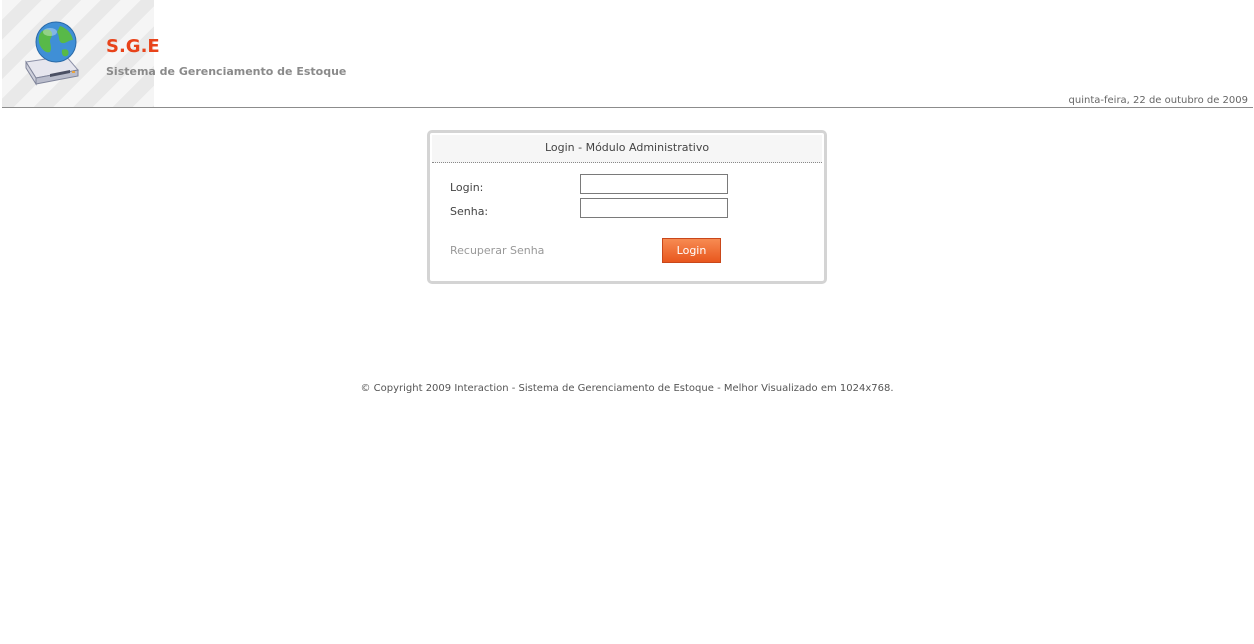 The image size is (1254, 644). Describe the element at coordinates (1158, 100) in the screenshot. I see `current-date: quinta-feira, 22 de outubro de 2009` at that location.